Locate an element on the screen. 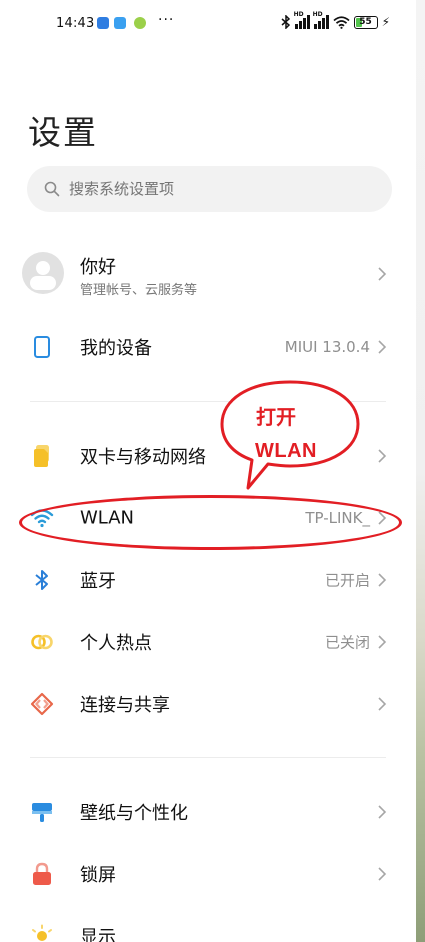 Image resolution: width=425 pixels, height=942 pixels. search-input is located at coordinates (209, 189).